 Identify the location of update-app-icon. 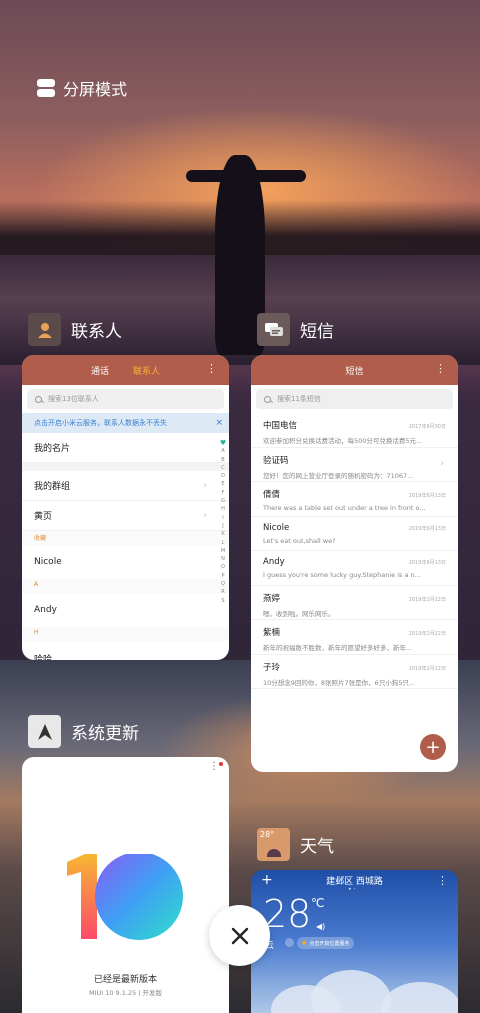
(44, 731).